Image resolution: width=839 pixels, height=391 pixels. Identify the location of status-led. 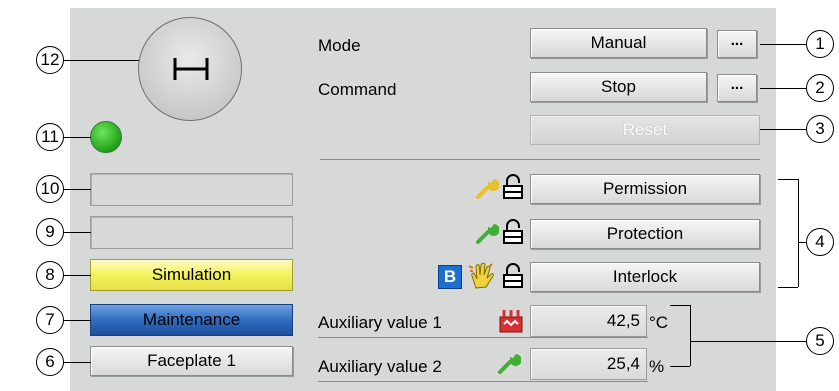
(106, 137).